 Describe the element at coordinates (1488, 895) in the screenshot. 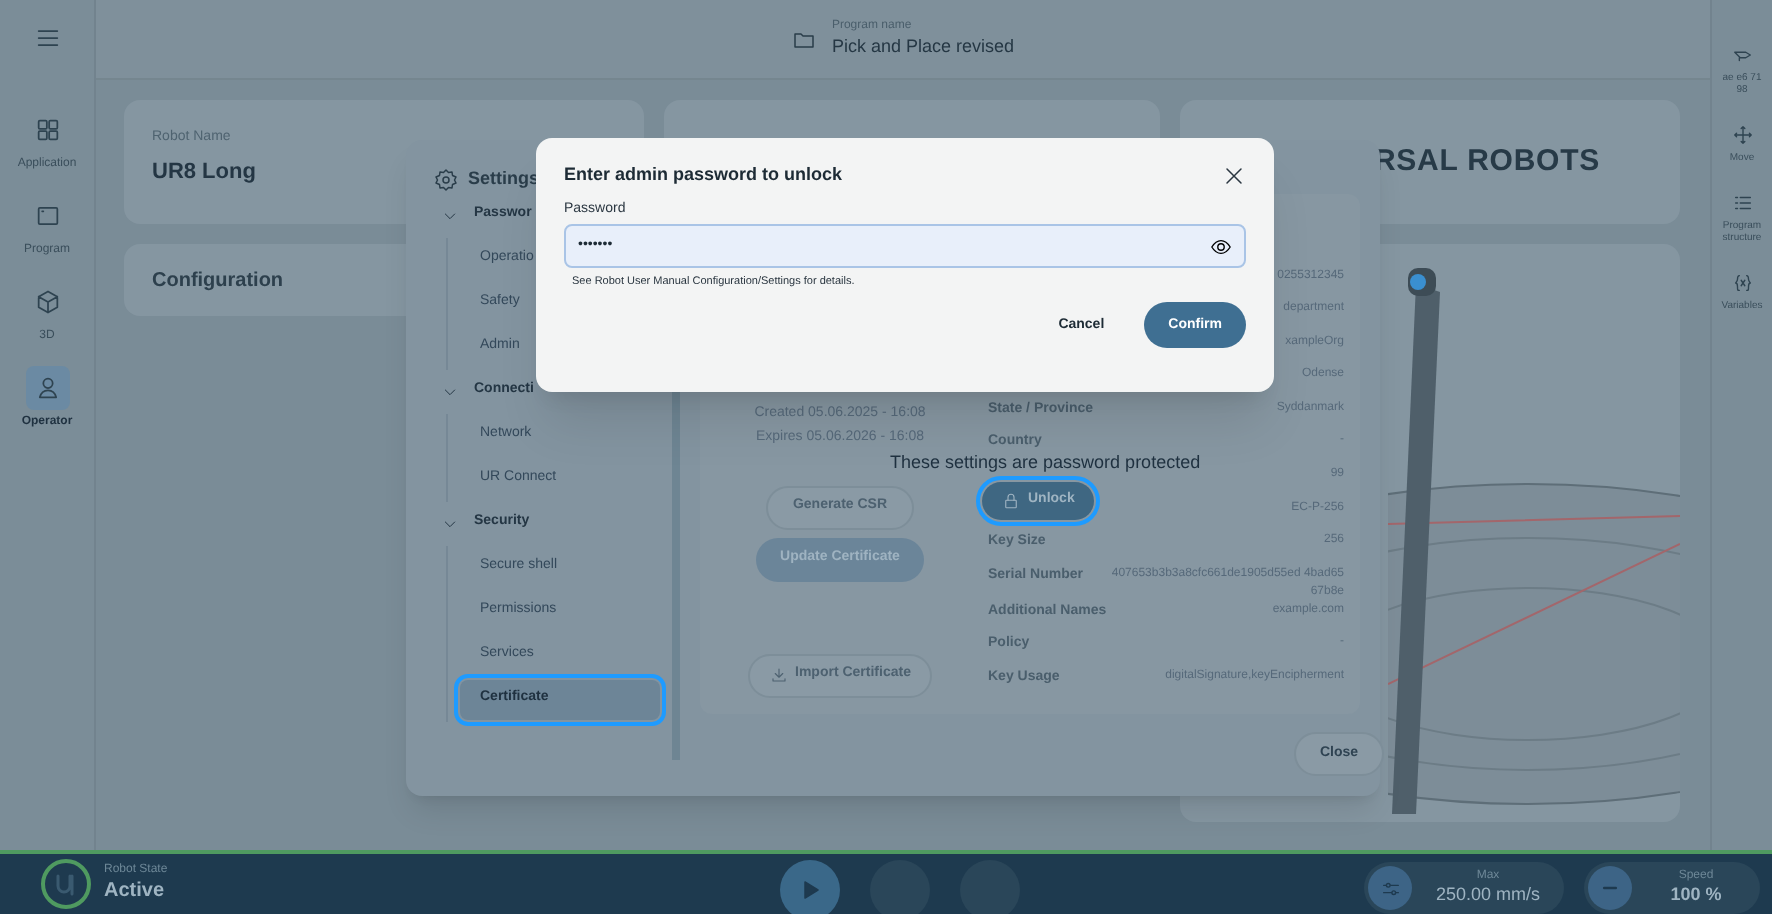

I see `max-speed-value: 250.00 mm/s` at that location.